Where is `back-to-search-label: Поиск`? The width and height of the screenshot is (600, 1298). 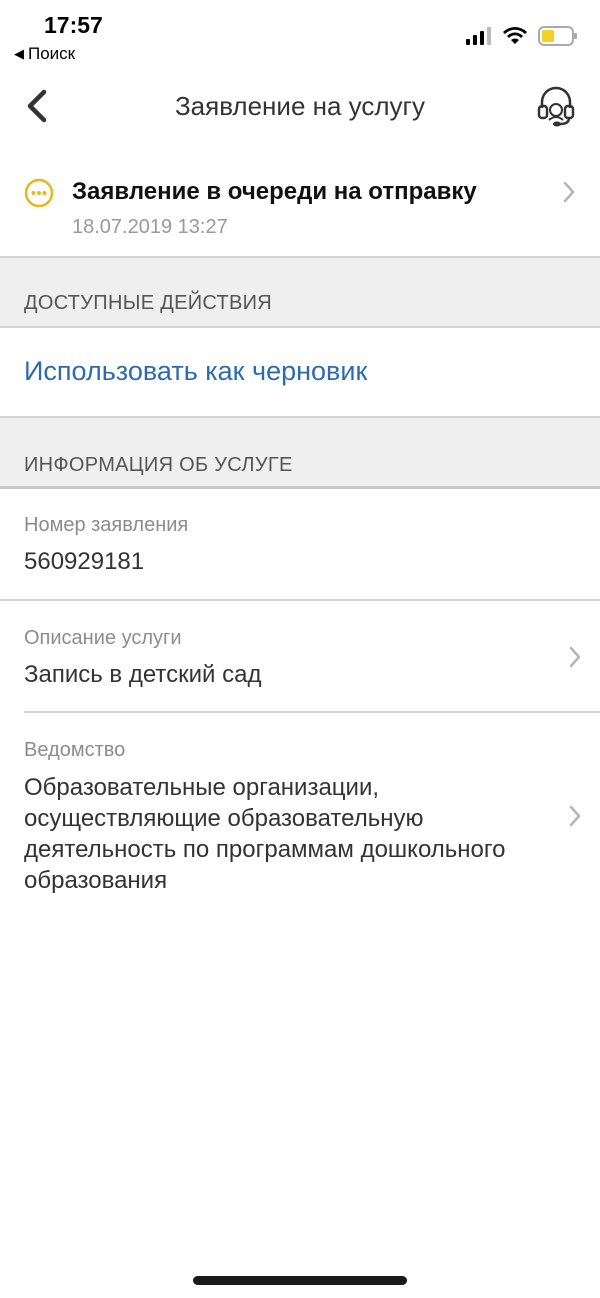 back-to-search-label: Поиск is located at coordinates (52, 53).